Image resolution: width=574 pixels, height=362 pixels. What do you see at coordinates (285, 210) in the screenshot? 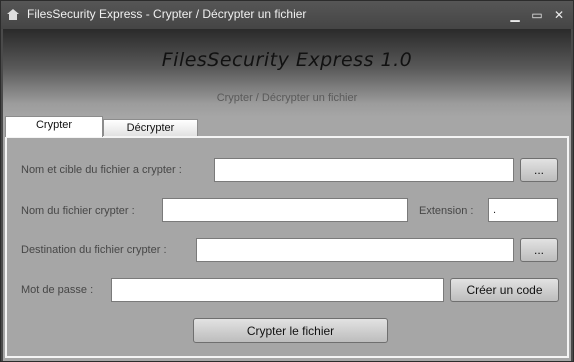
I see `file-name-input` at bounding box center [285, 210].